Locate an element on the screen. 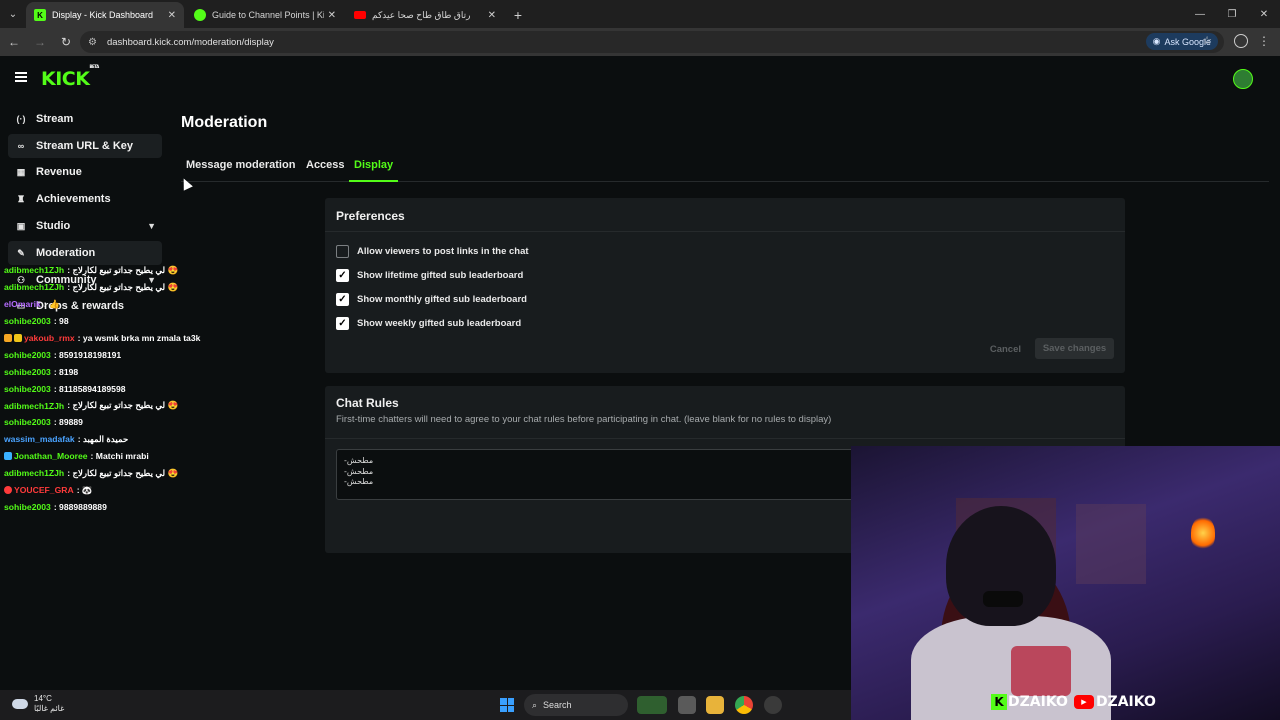 This screenshot has width=1280, height=720. chat-username: elOmarik is located at coordinates (22, 304).